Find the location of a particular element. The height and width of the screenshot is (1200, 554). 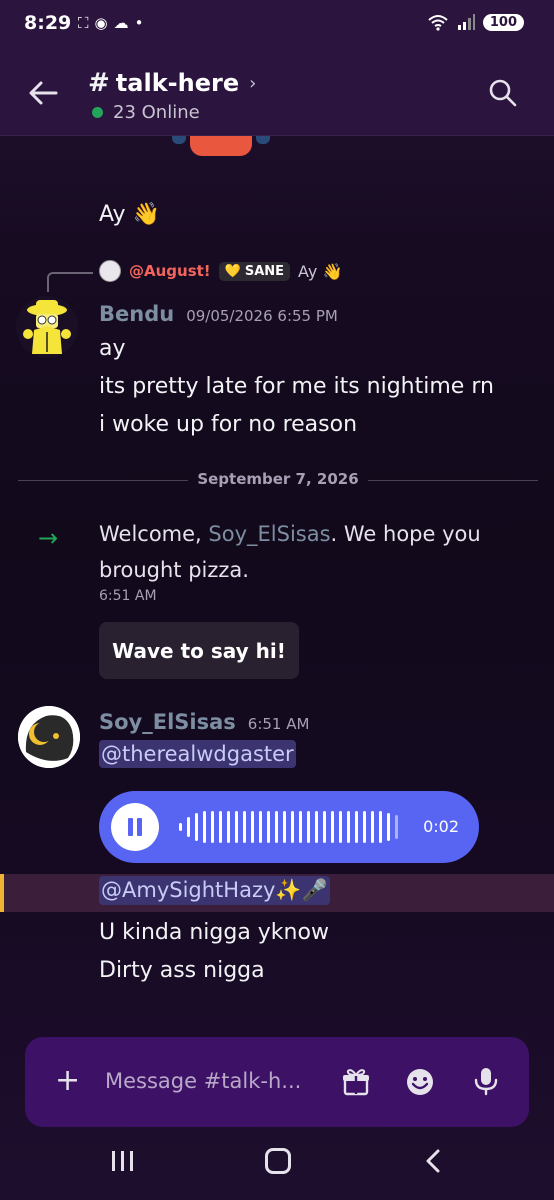

divider-date: September 7, 2026 is located at coordinates (278, 479).